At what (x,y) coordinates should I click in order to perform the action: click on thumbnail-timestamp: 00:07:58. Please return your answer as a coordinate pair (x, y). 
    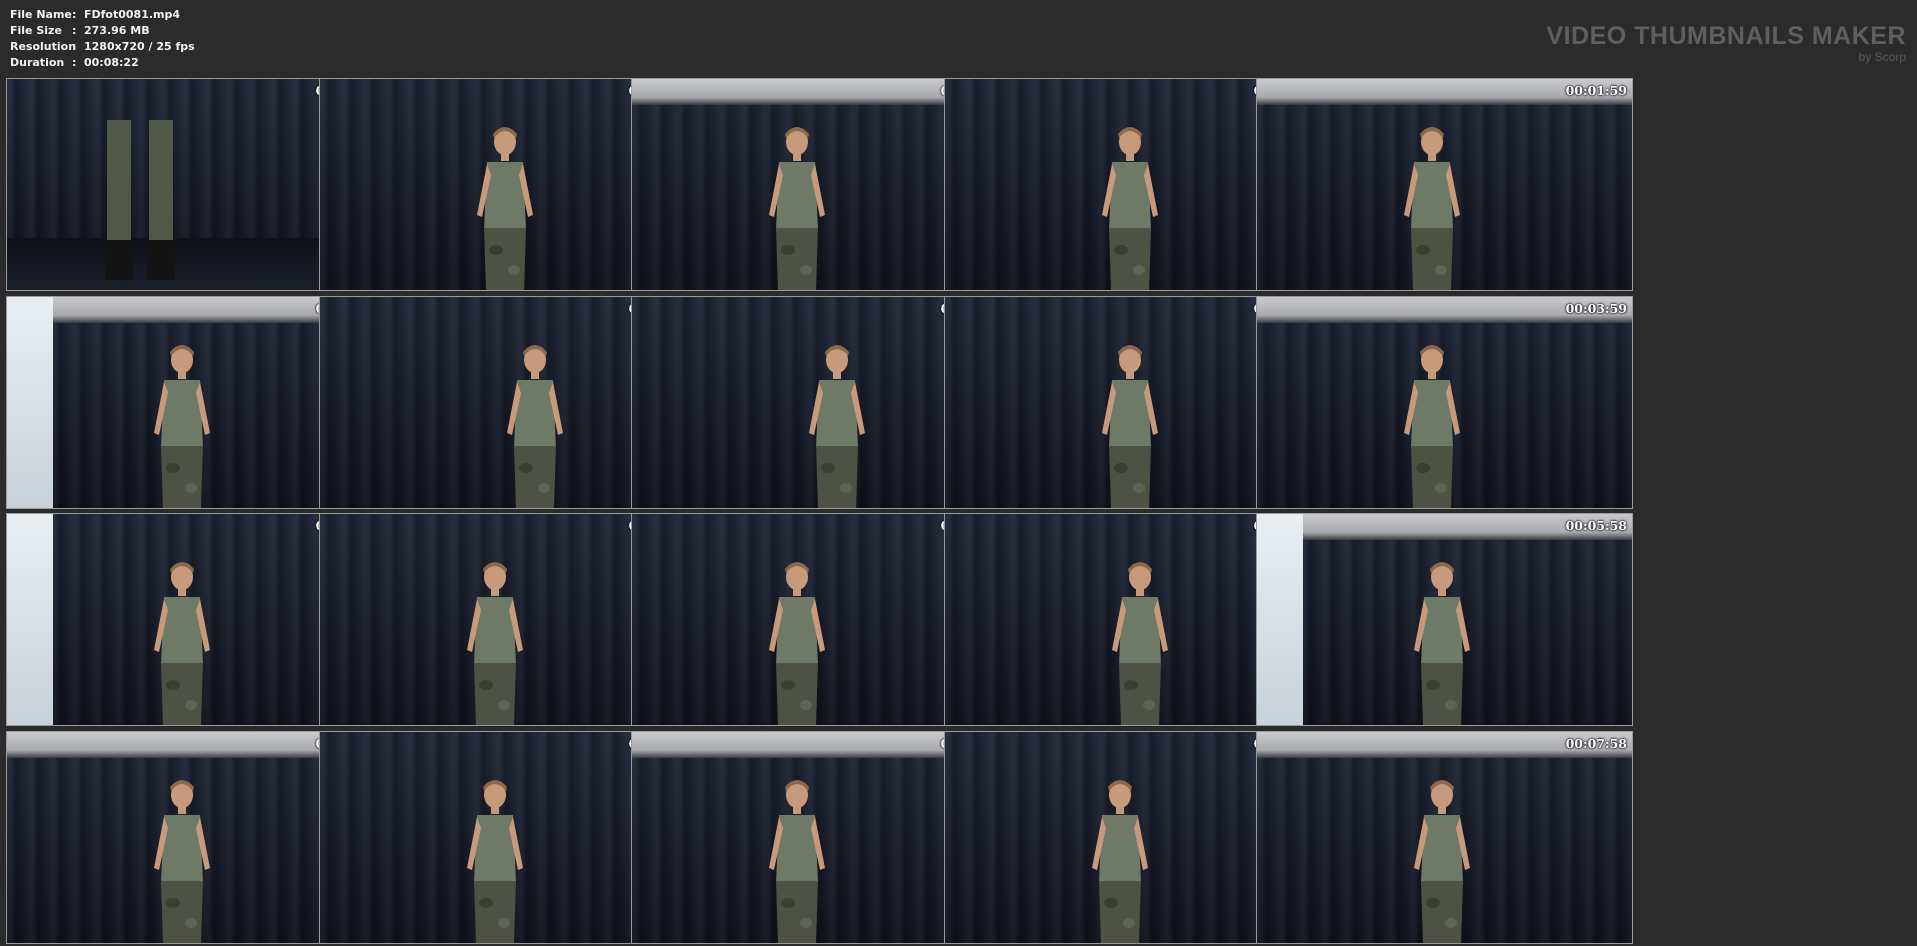
    Looking at the image, I should click on (1596, 743).